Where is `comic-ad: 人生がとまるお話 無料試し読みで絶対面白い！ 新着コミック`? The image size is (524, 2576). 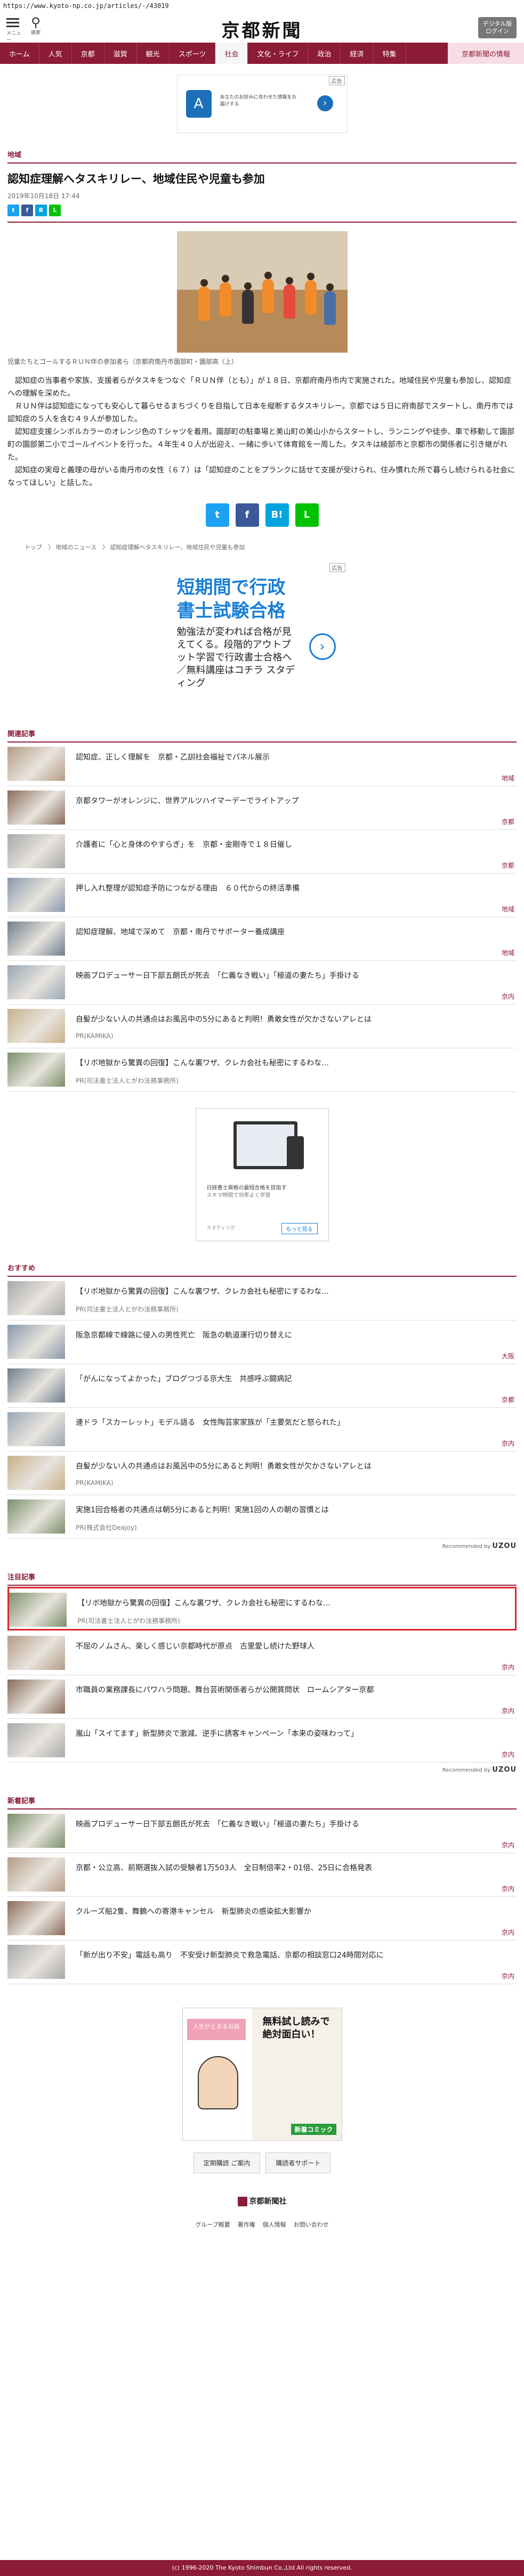
comic-ad: 人生がとまるお話 無料試し読みで絶対面白い！ 新着コミック is located at coordinates (262, 2074).